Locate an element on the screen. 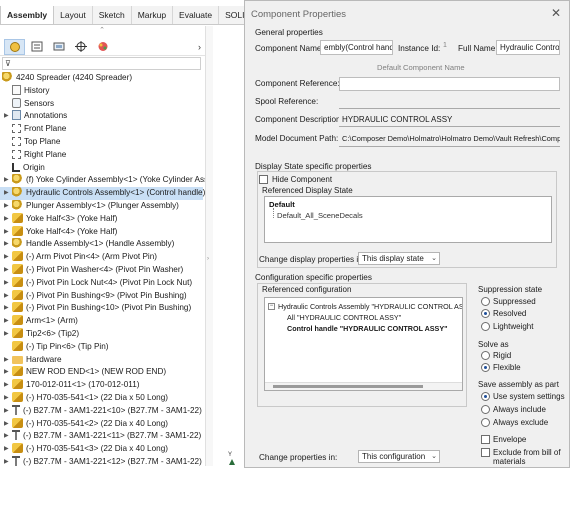 Image resolution: width=570 pixels, height=512 pixels. tree-root: 4240 Spreader (4240 Spreader) is located at coordinates (67, 78).